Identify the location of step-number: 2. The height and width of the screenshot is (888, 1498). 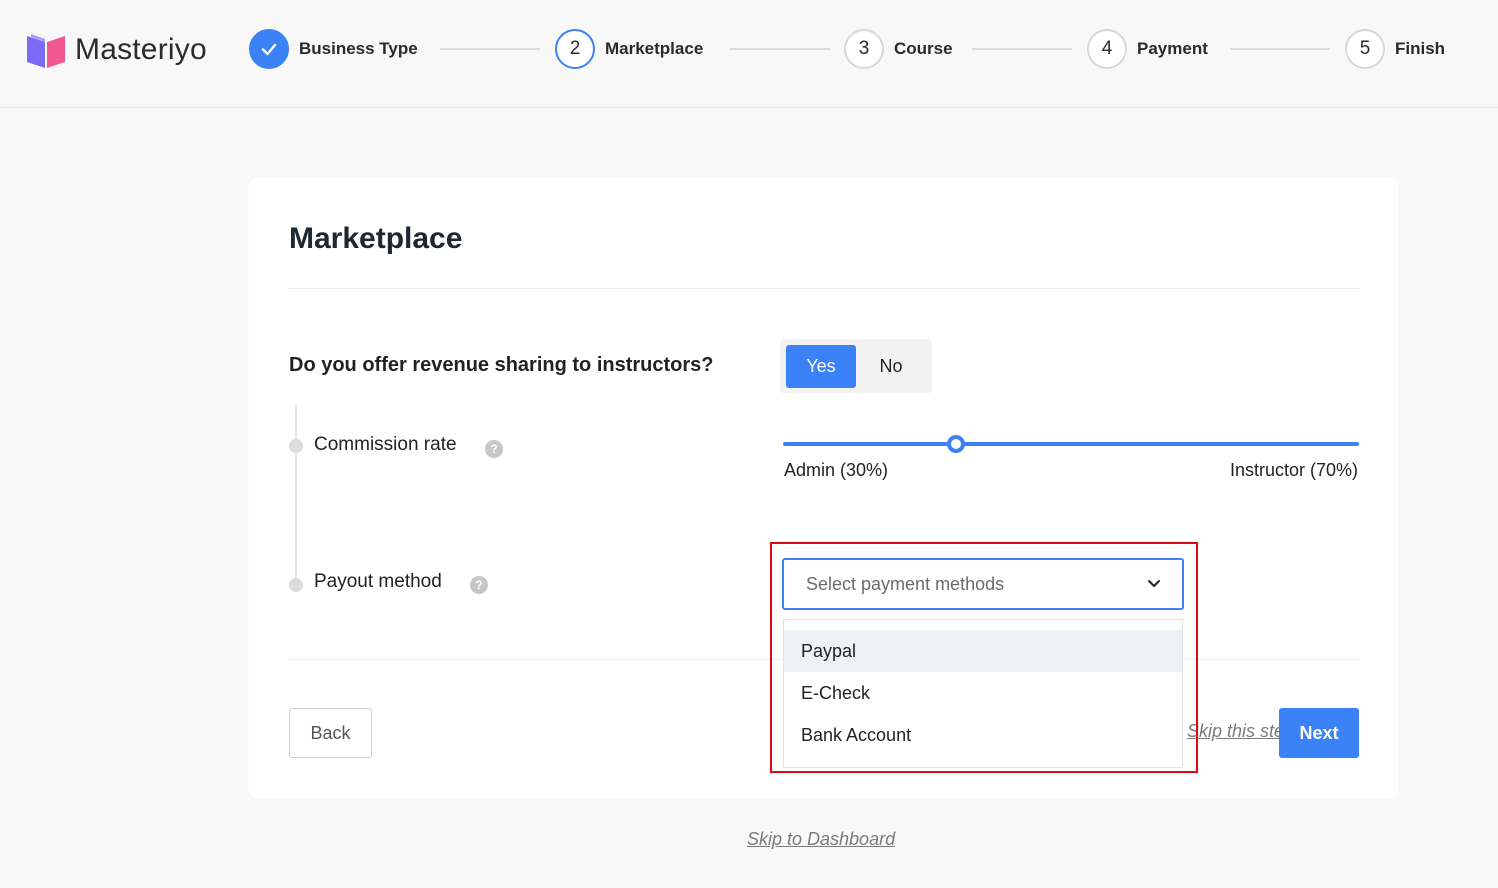
(575, 49).